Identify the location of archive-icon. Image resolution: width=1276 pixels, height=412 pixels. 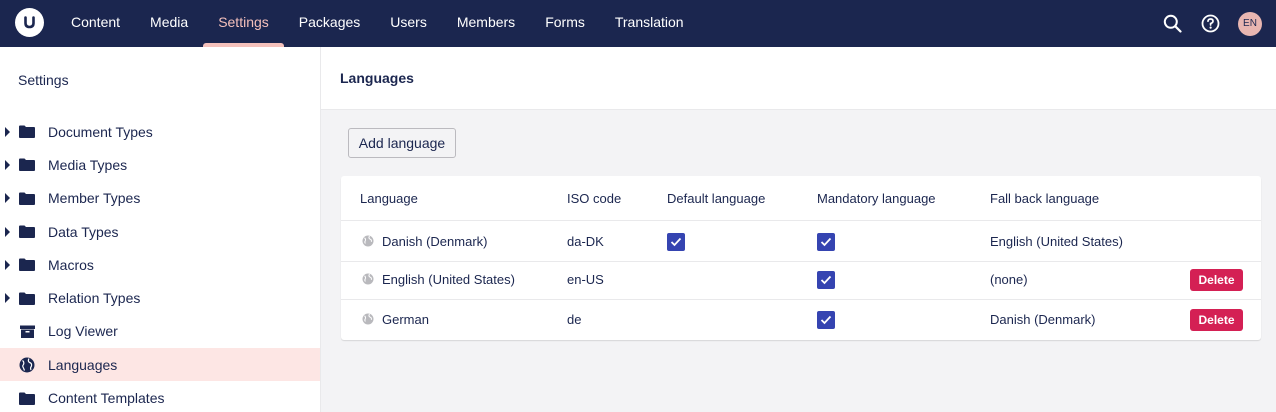
(27, 331).